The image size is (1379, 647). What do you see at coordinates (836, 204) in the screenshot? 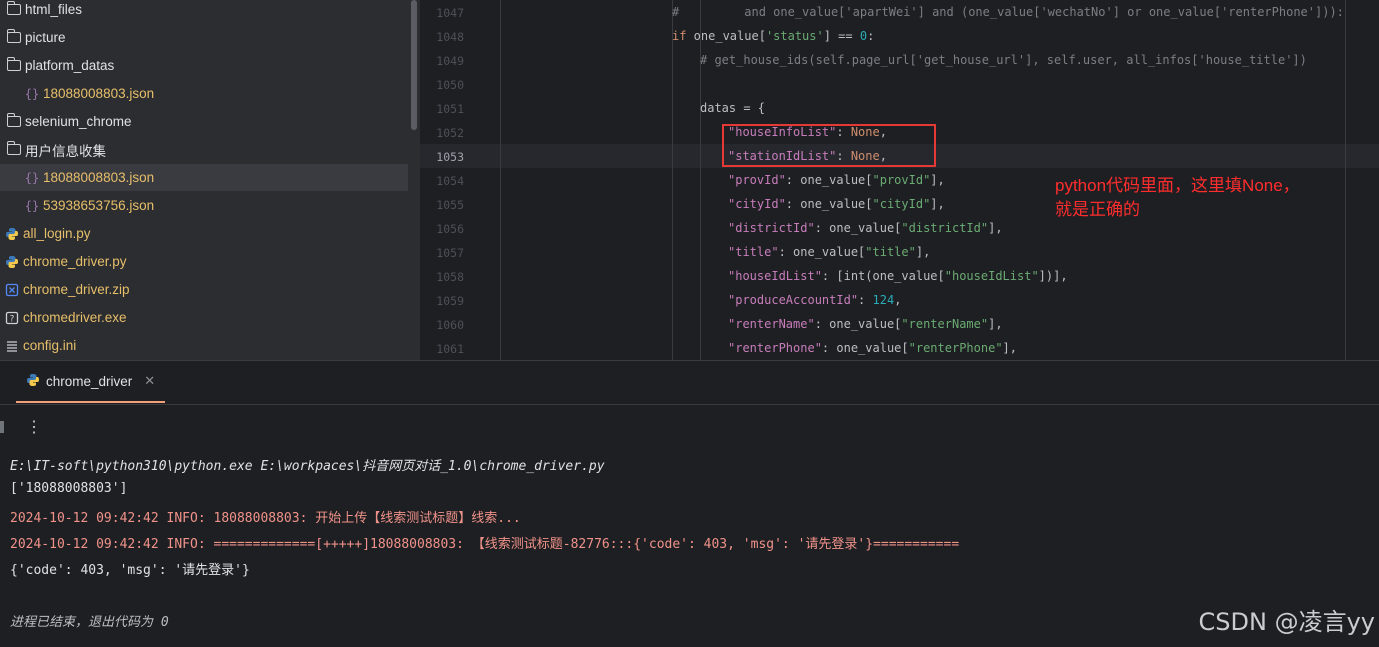
I see `code-line: "cityId": one_value["cityId"],` at bounding box center [836, 204].